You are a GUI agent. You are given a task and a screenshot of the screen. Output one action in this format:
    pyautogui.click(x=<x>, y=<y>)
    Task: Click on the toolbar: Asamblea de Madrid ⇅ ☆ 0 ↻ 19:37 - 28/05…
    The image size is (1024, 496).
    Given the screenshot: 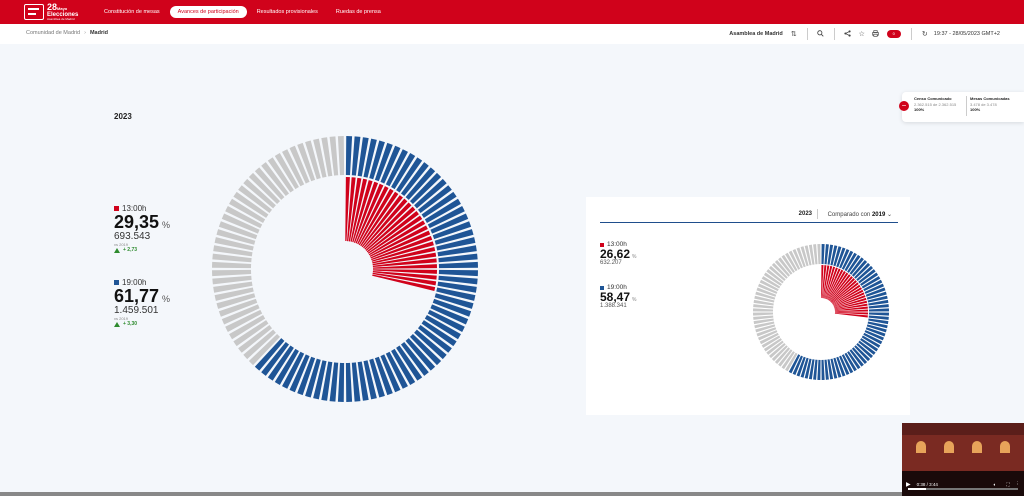 What is the action you would take?
    pyautogui.click(x=864, y=34)
    